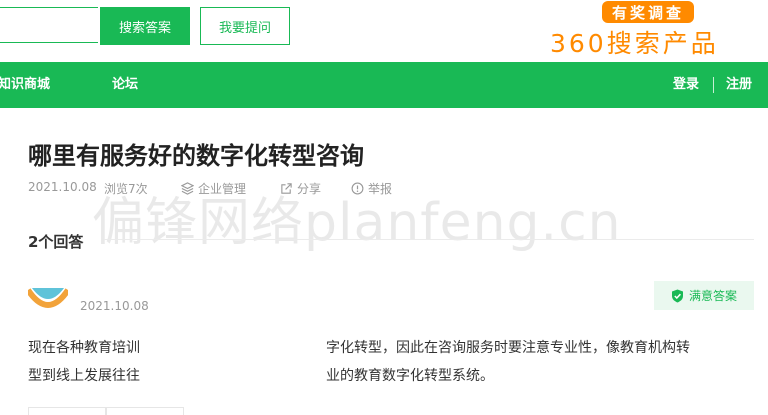 This screenshot has height=415, width=768. What do you see at coordinates (49, 25) in the screenshot?
I see `search-input` at bounding box center [49, 25].